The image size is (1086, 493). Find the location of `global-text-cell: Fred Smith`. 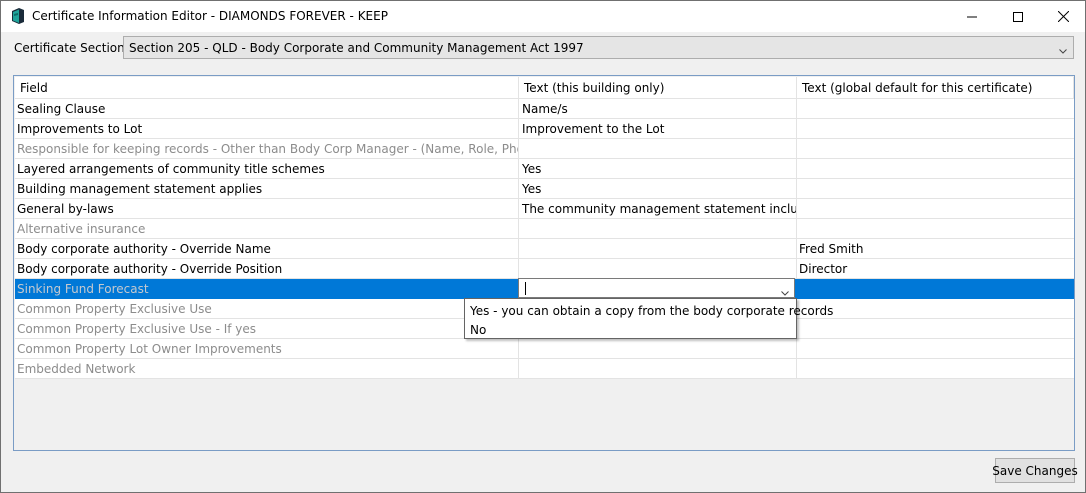

global-text-cell: Fred Smith is located at coordinates (935, 249).